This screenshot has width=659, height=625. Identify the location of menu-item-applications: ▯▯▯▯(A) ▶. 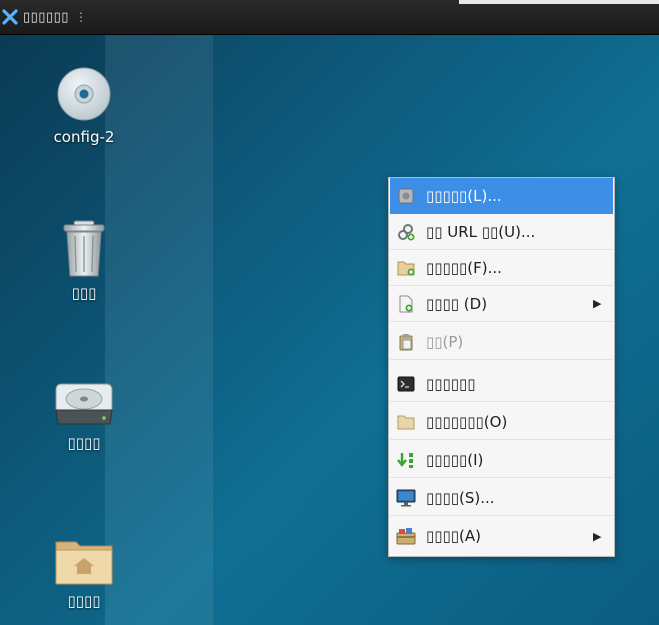
(501, 536).